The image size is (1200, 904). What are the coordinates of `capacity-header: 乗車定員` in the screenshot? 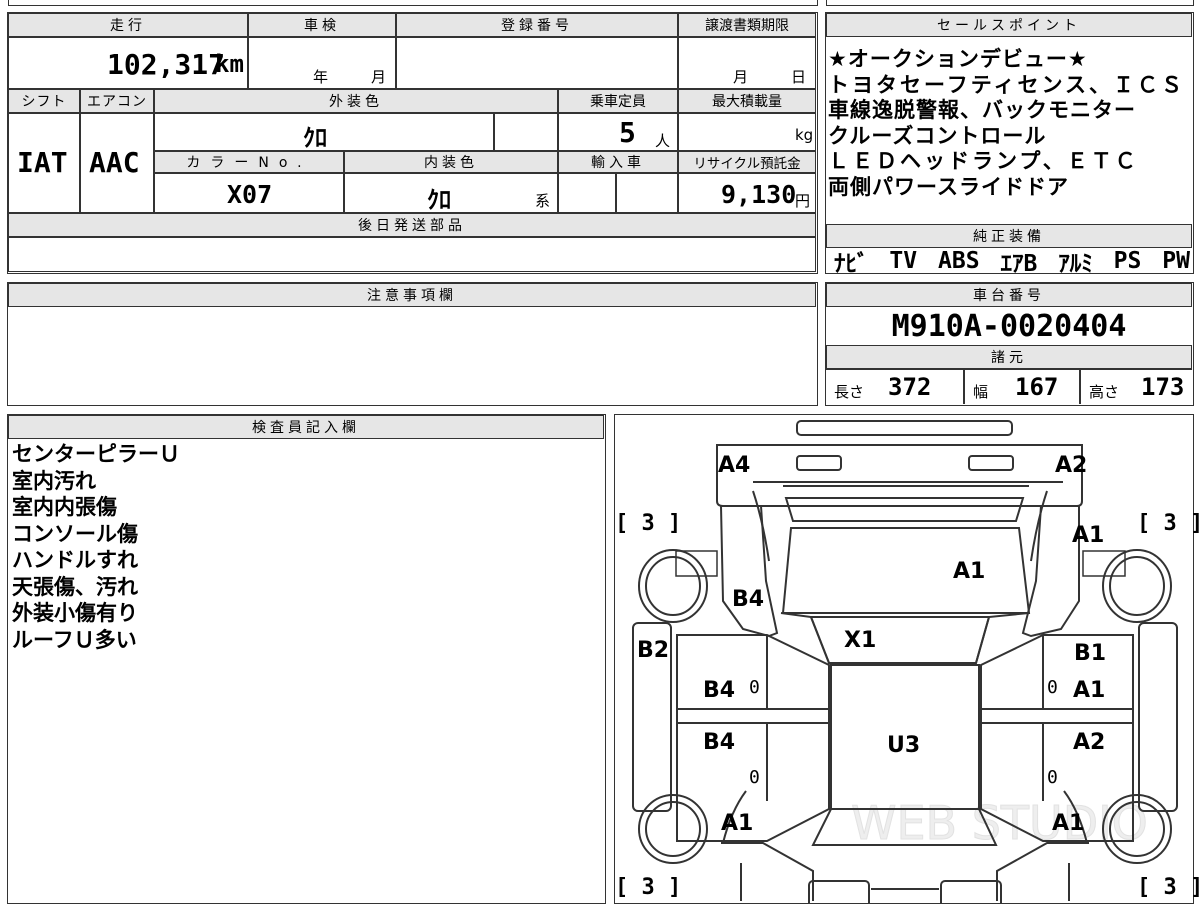 It's located at (618, 101).